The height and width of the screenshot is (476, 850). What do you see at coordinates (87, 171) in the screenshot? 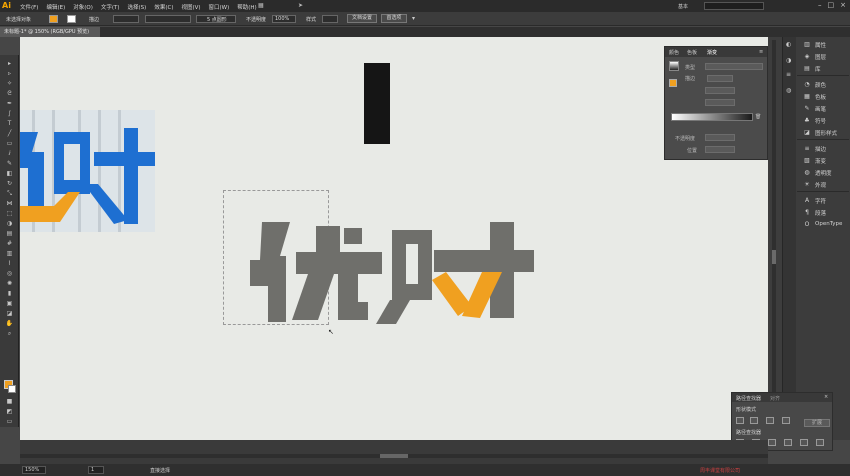
I see `reference-logo-image` at bounding box center [87, 171].